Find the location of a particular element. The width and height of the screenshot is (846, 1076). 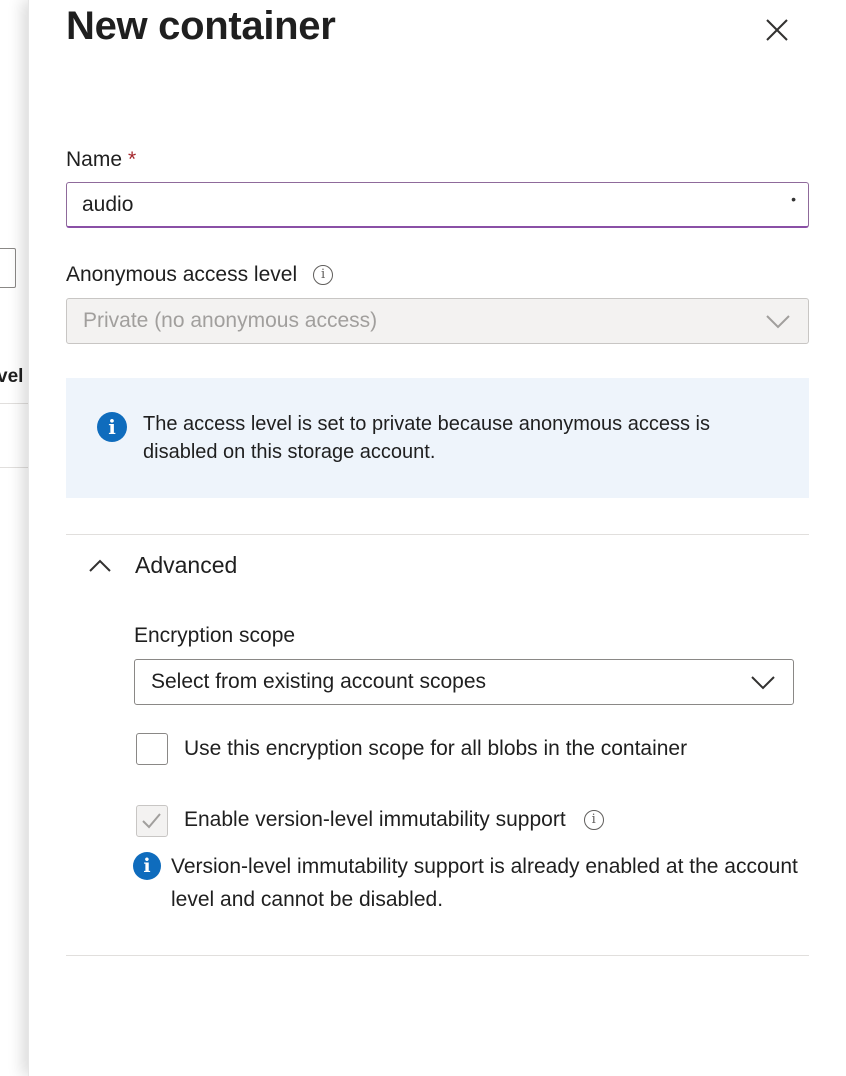

access-level-selected: Private (no anonymous access) is located at coordinates (230, 320).